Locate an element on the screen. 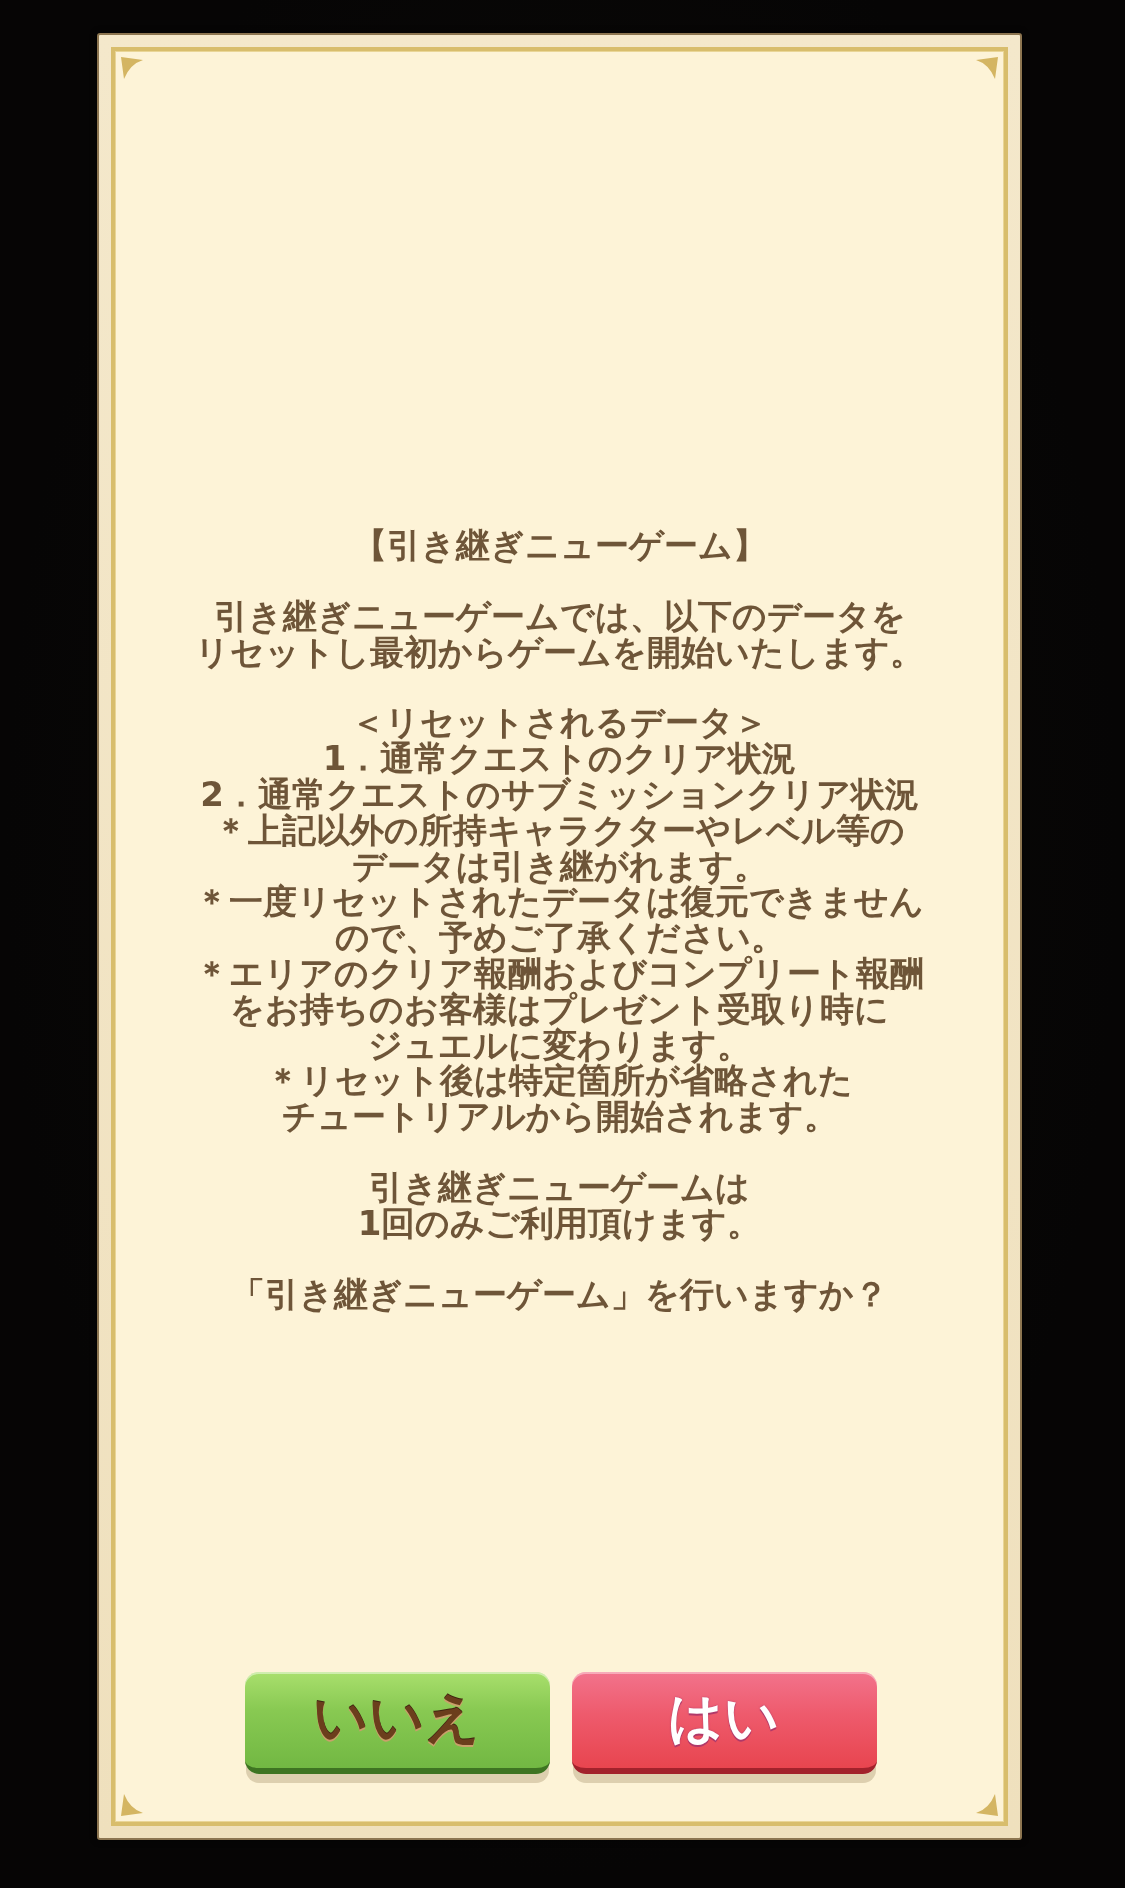 The height and width of the screenshot is (1888, 1125). section-heading: ＜リセットされるデータ＞ is located at coordinates (559, 723).